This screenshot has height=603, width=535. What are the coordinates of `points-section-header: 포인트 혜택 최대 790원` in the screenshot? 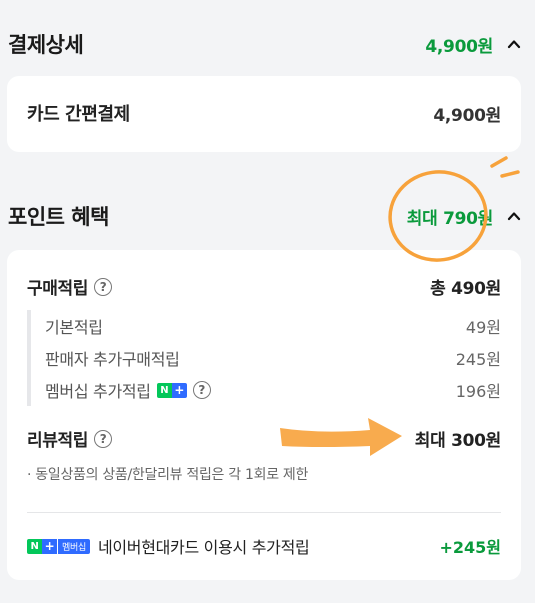 It's located at (264, 216).